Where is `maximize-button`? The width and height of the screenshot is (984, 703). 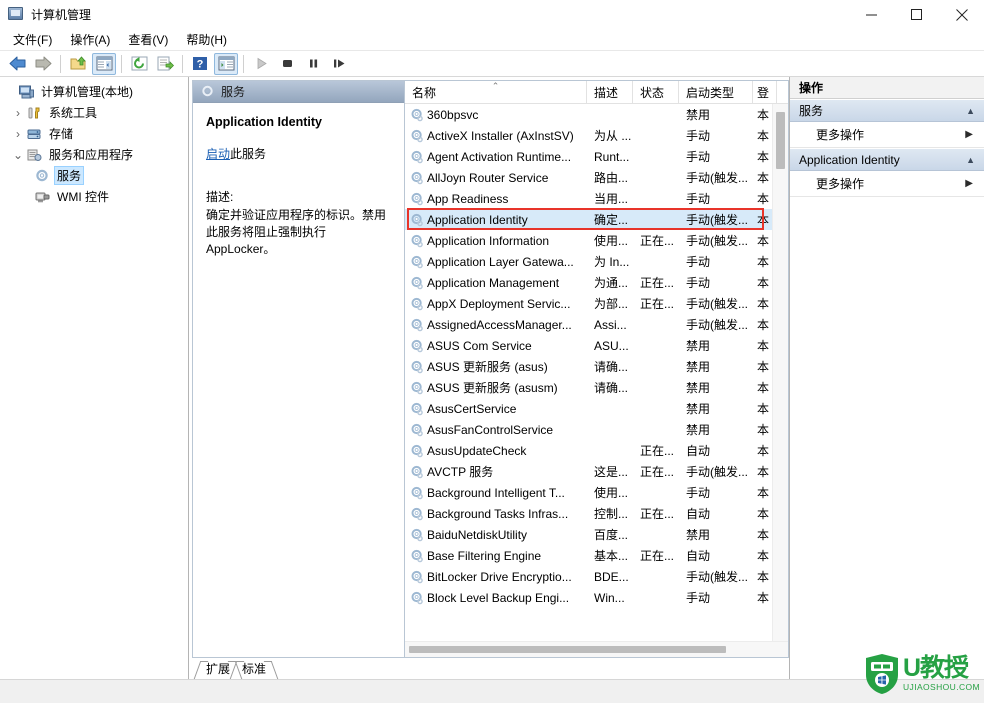
maximize-button is located at coordinates (916, 14).